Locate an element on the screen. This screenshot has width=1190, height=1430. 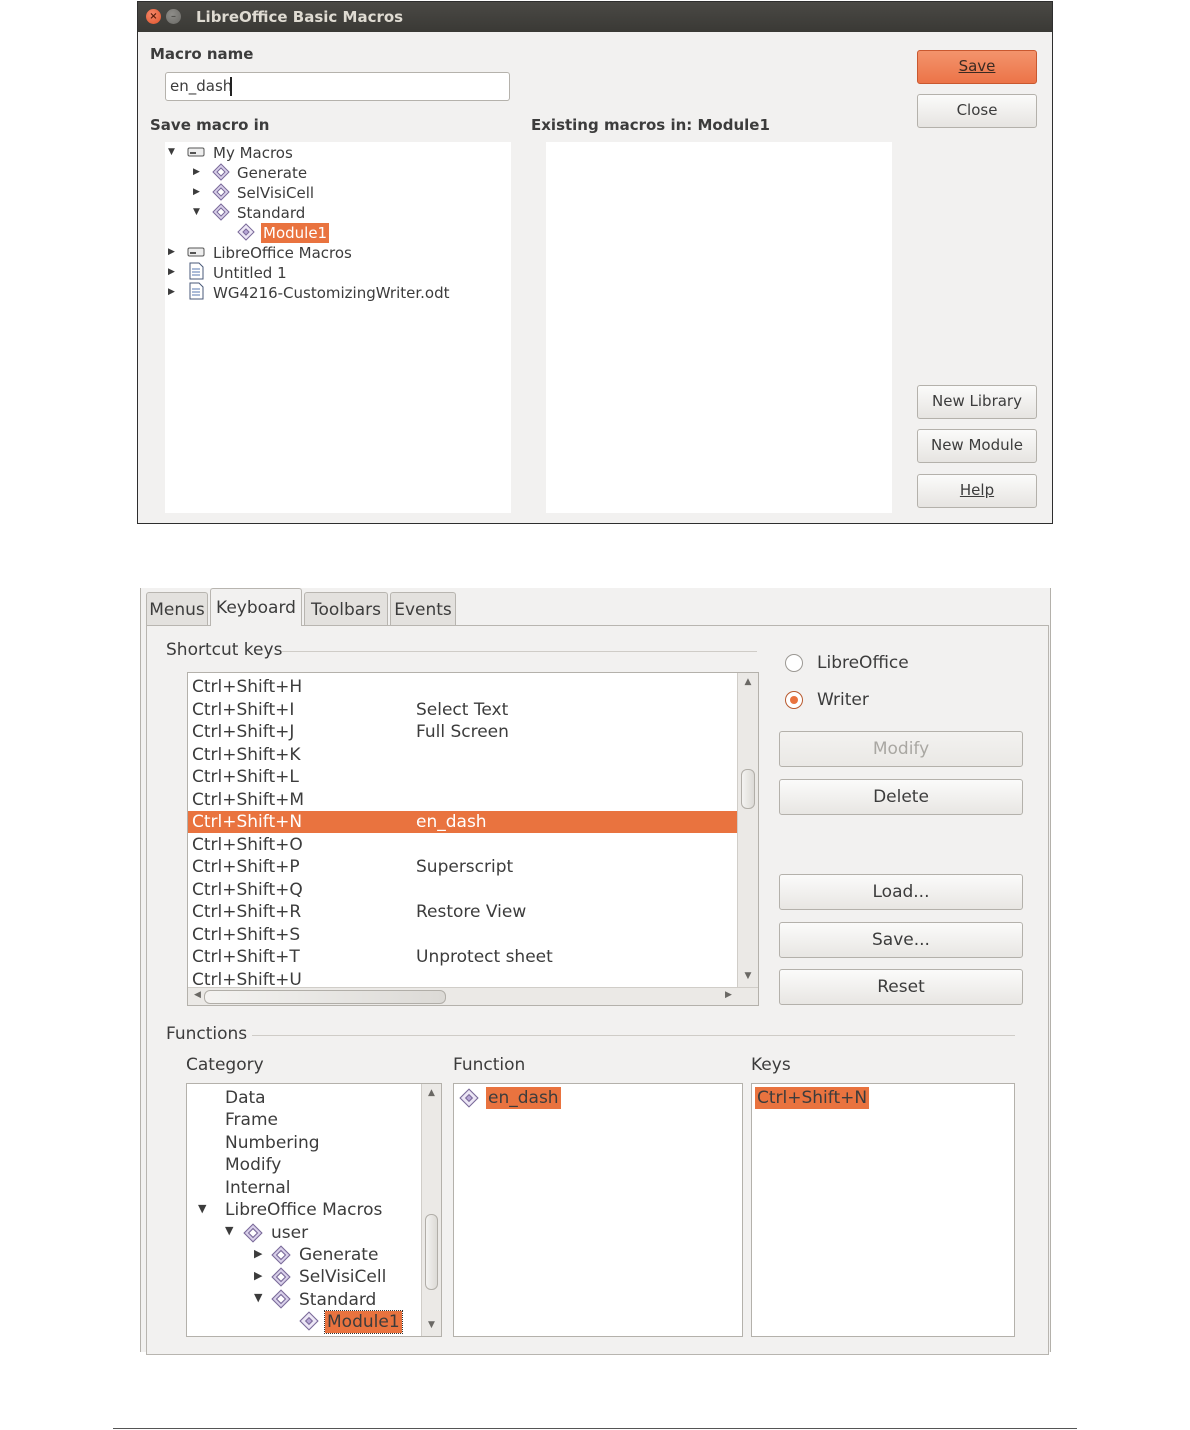
shortcut-row: Ctrl+Shift+K is located at coordinates (462, 755).